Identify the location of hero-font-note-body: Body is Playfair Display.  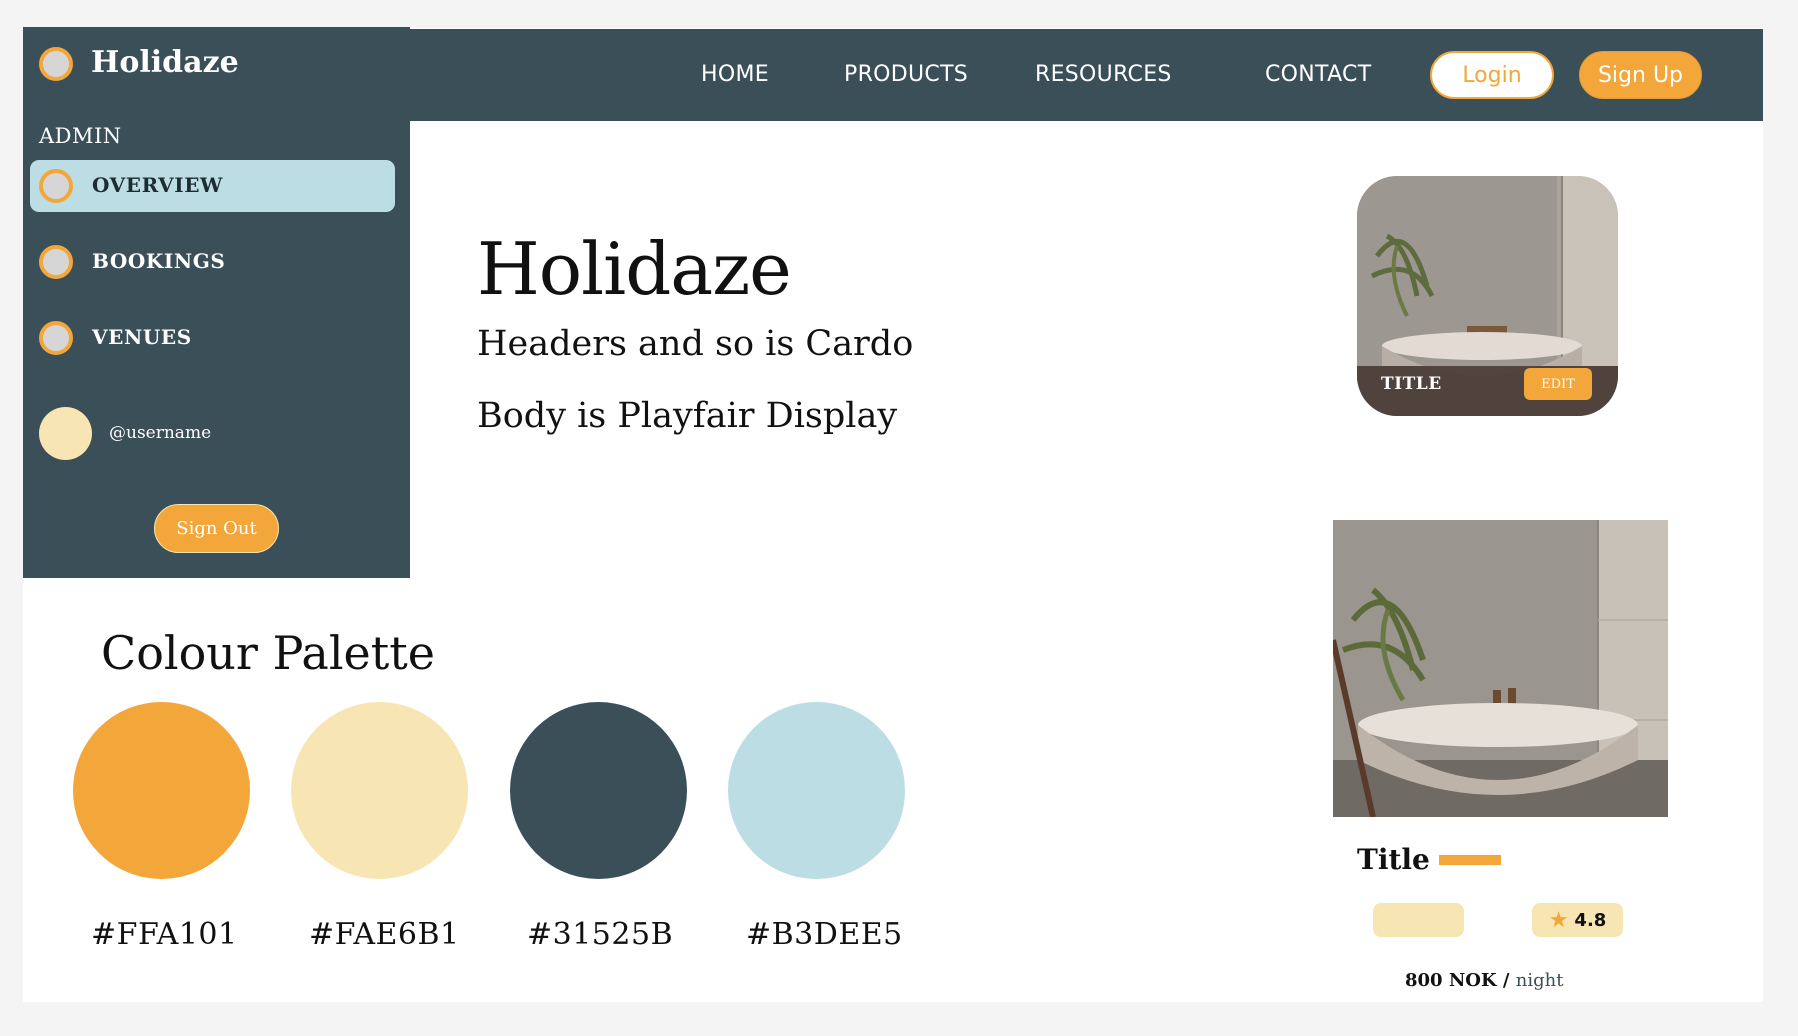
(687, 416).